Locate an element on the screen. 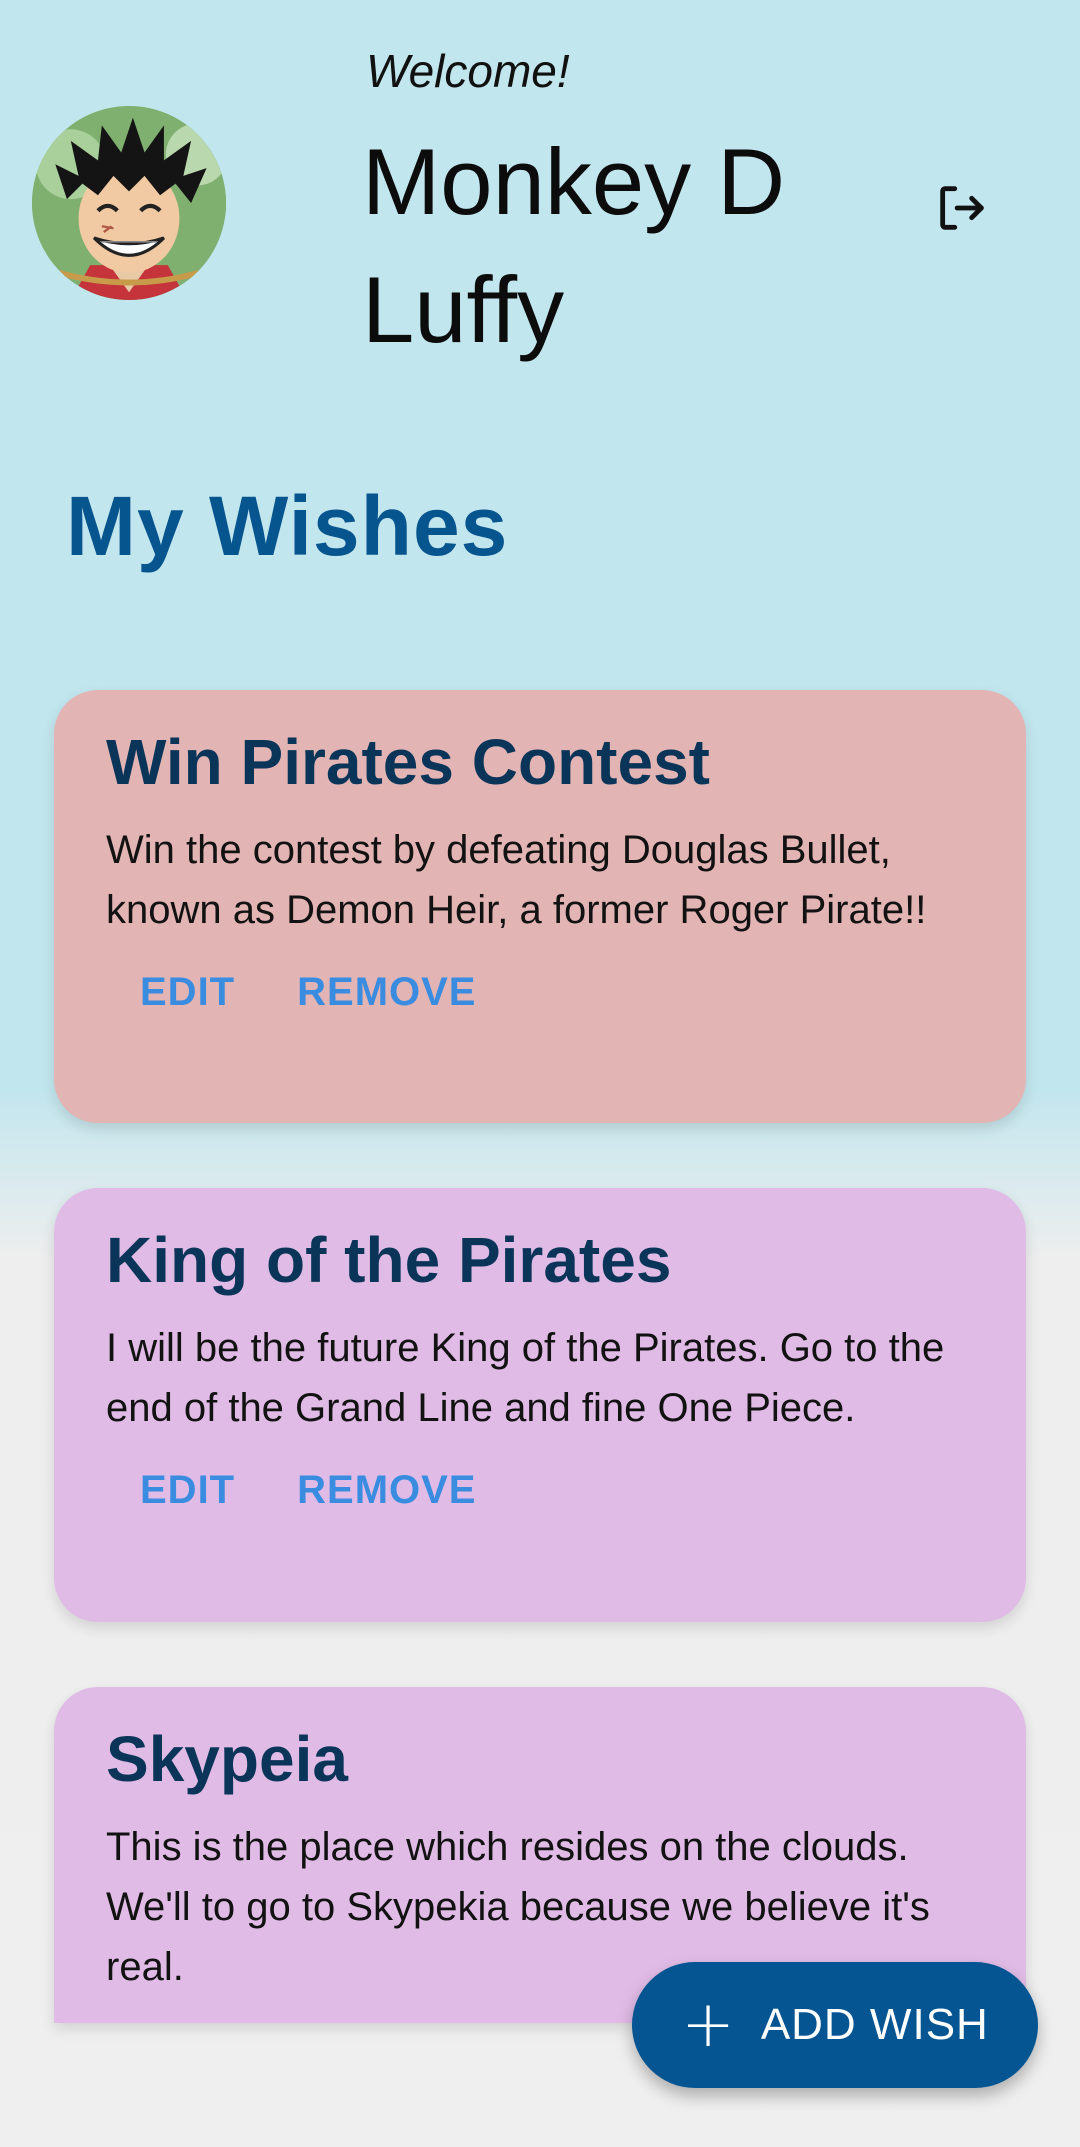 The height and width of the screenshot is (2147, 1080). wish-title: Win Pirates Contest is located at coordinates (408, 762).